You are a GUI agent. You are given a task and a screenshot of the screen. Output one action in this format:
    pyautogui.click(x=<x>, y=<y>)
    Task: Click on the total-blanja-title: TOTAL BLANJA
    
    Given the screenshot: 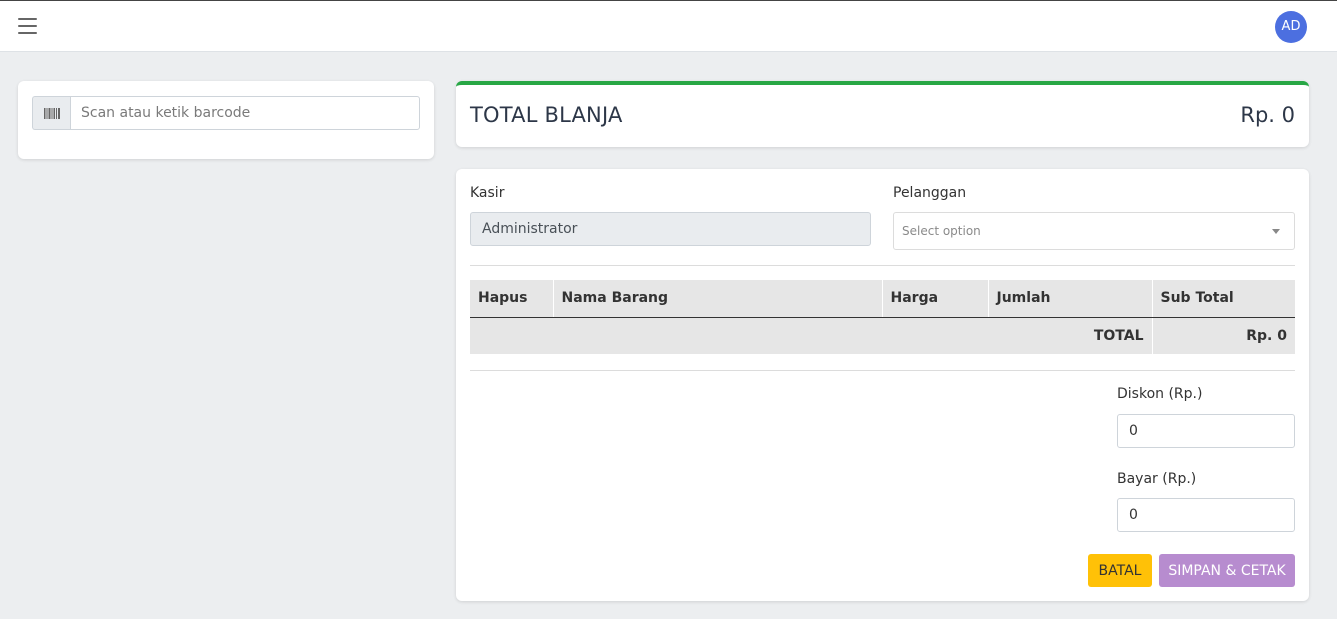 What is the action you would take?
    pyautogui.click(x=546, y=115)
    